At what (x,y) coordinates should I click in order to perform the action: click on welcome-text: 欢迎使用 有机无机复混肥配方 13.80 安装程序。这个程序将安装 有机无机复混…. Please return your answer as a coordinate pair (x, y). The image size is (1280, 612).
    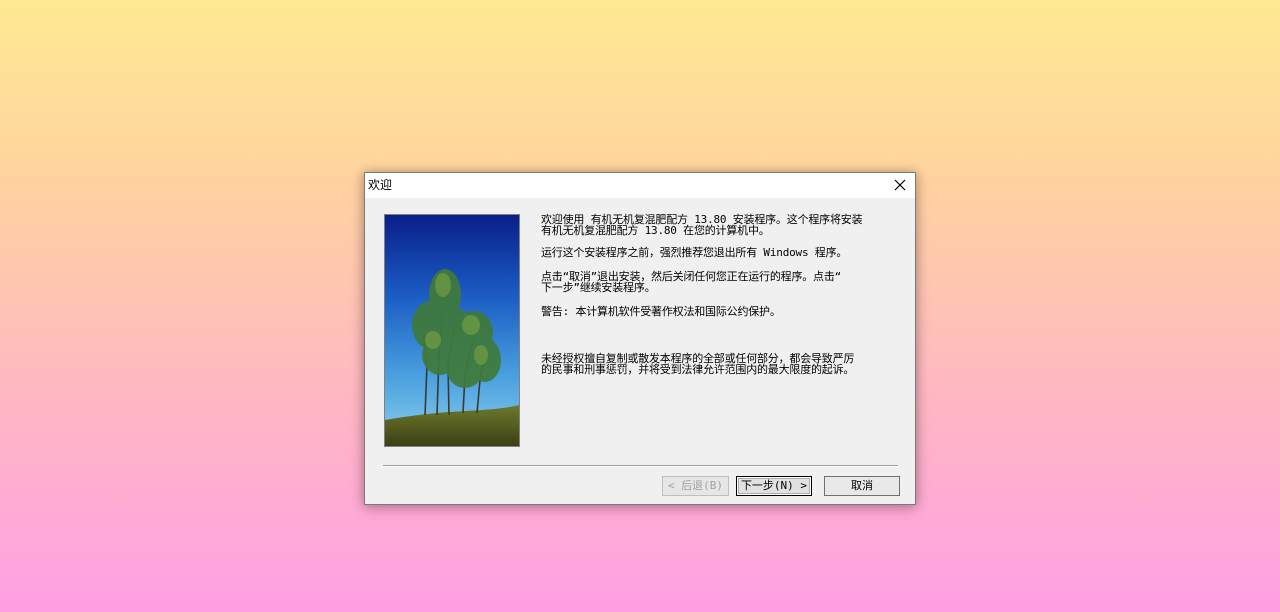
    Looking at the image, I should click on (718, 294).